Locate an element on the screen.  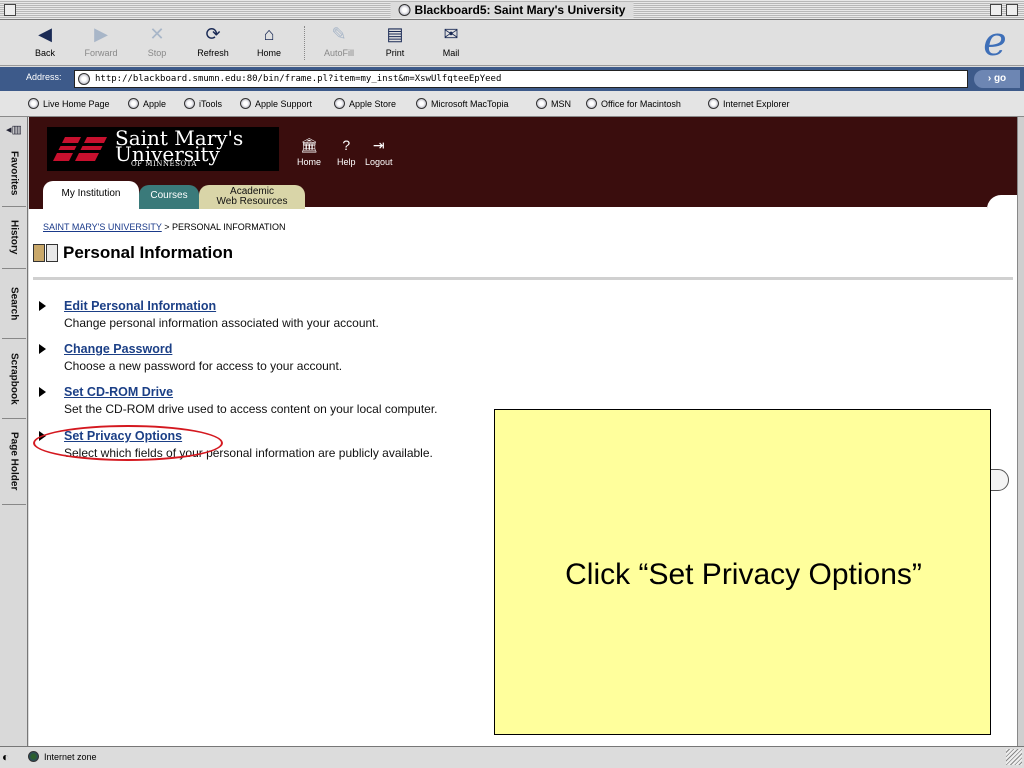
security-zone: Internet zone is located at coordinates (62, 756).